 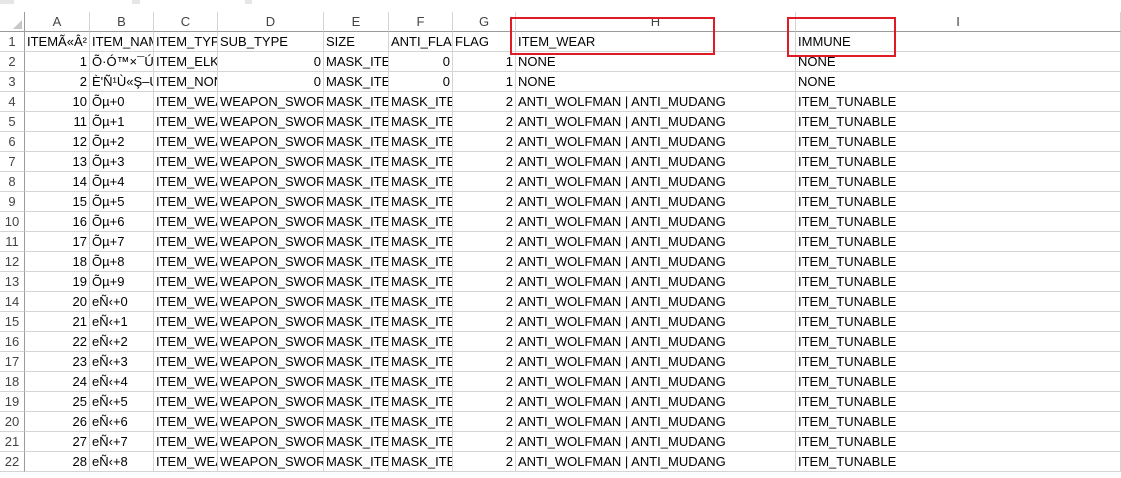 I want to click on cell-f21: MASK_ITE, so click(x=421, y=442).